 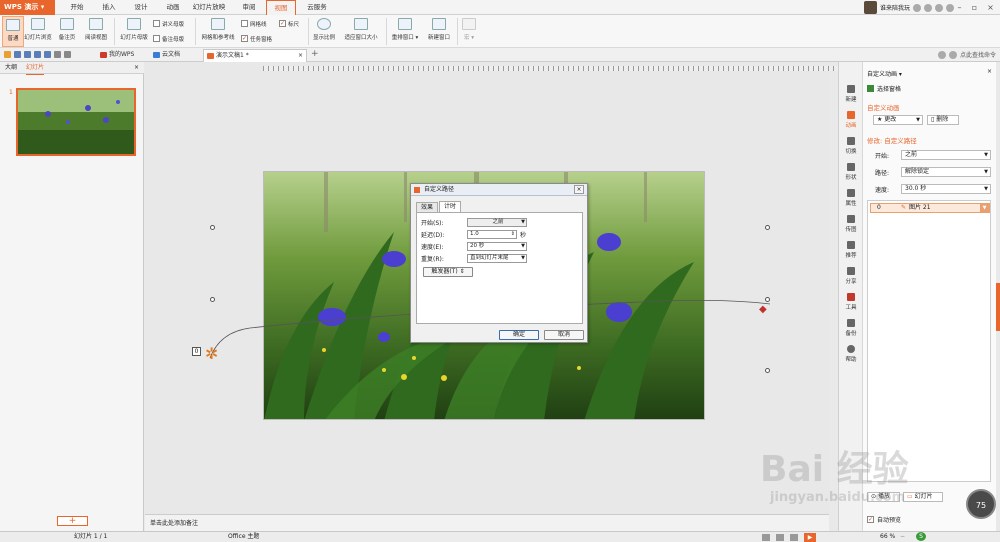 What do you see at coordinates (851, 120) in the screenshot?
I see `side-animation: 动画` at bounding box center [851, 120].